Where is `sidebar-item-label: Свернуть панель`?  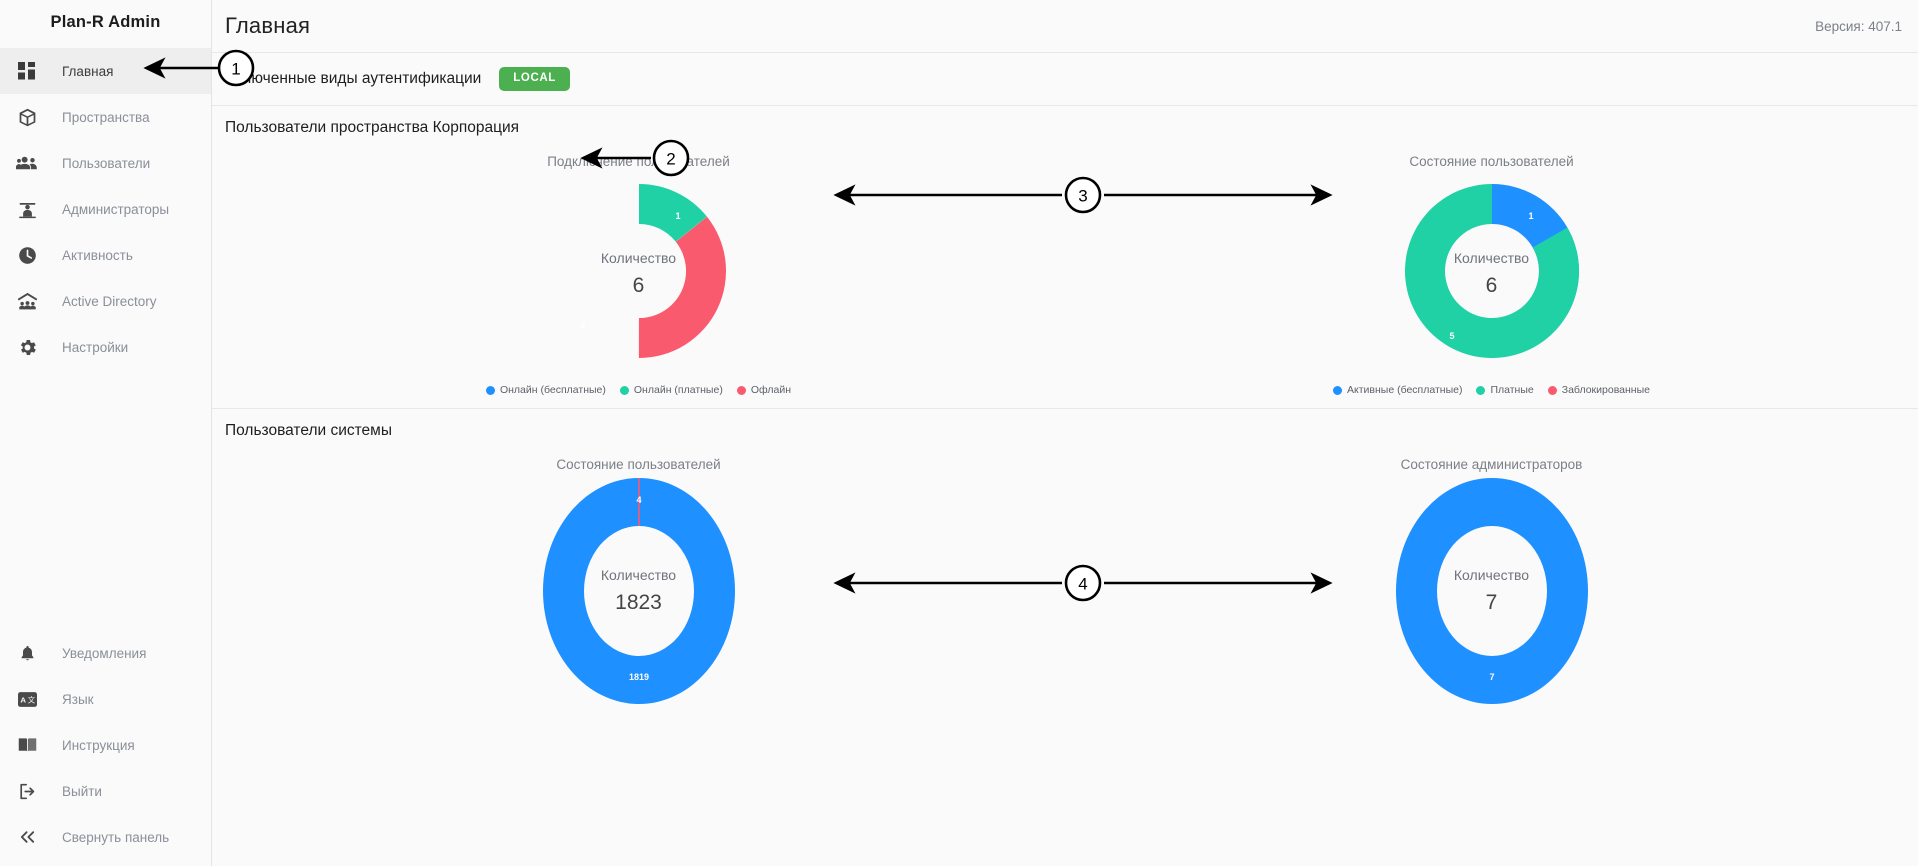 sidebar-item-label: Свернуть панель is located at coordinates (116, 837).